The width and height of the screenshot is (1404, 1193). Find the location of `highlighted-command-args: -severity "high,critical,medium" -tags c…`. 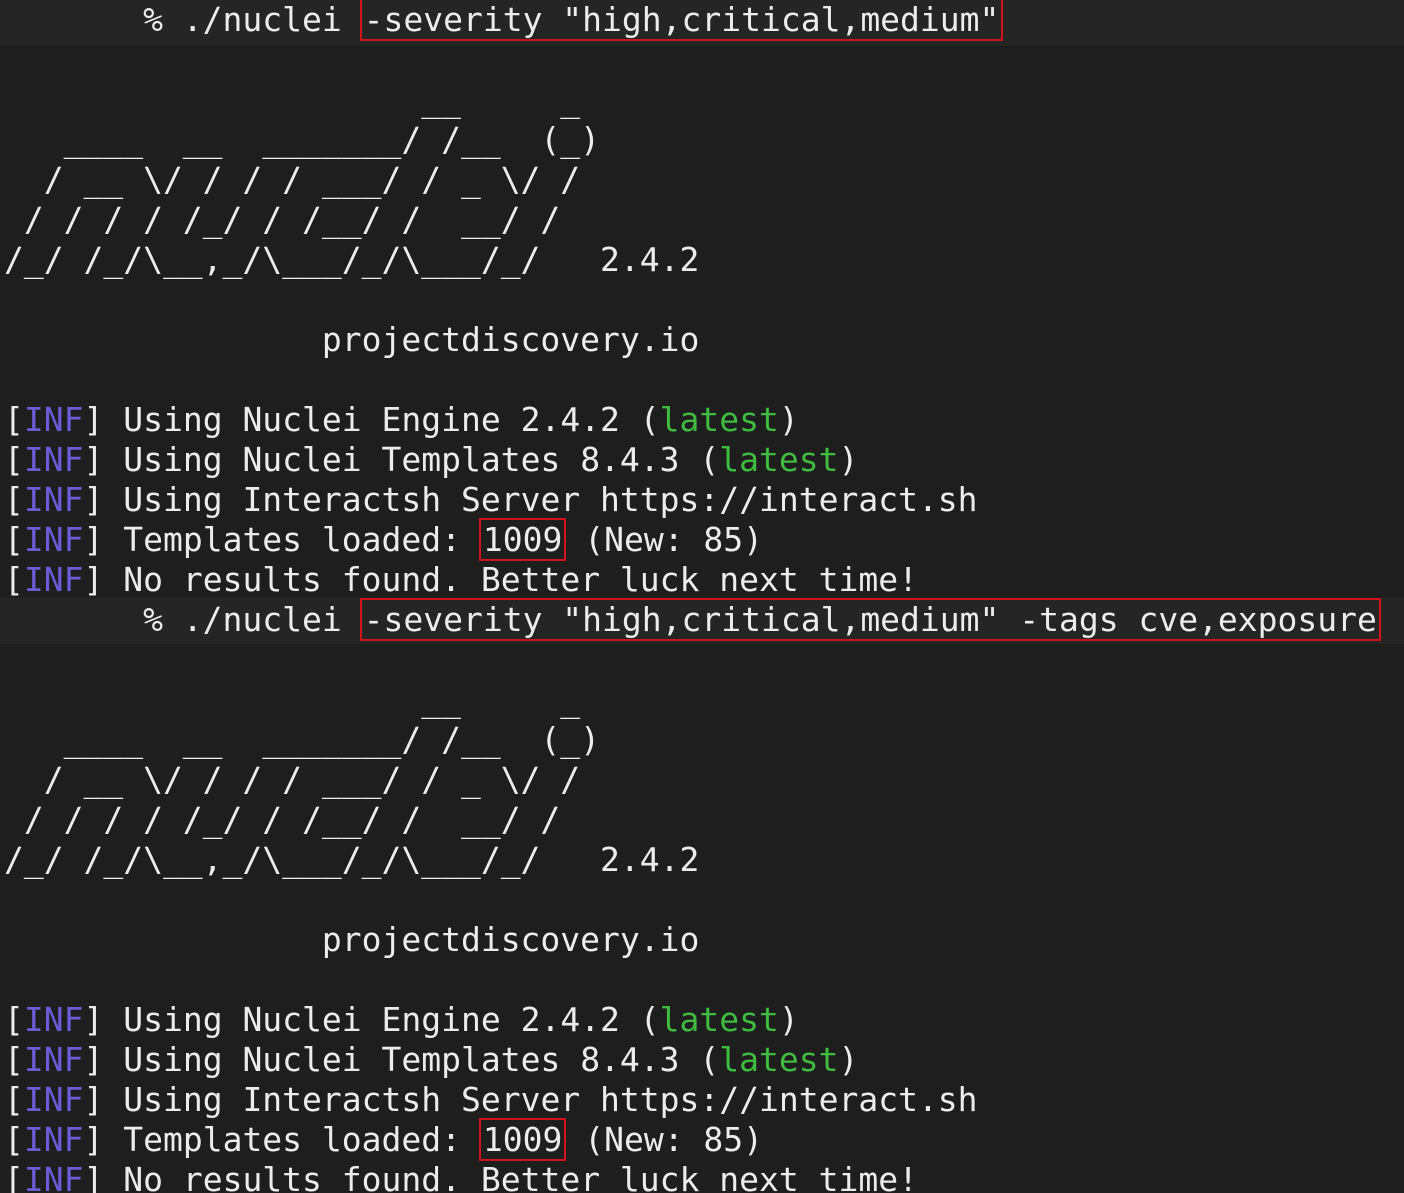

highlighted-command-args: -severity "high,critical,medium" -tags c… is located at coordinates (870, 619).